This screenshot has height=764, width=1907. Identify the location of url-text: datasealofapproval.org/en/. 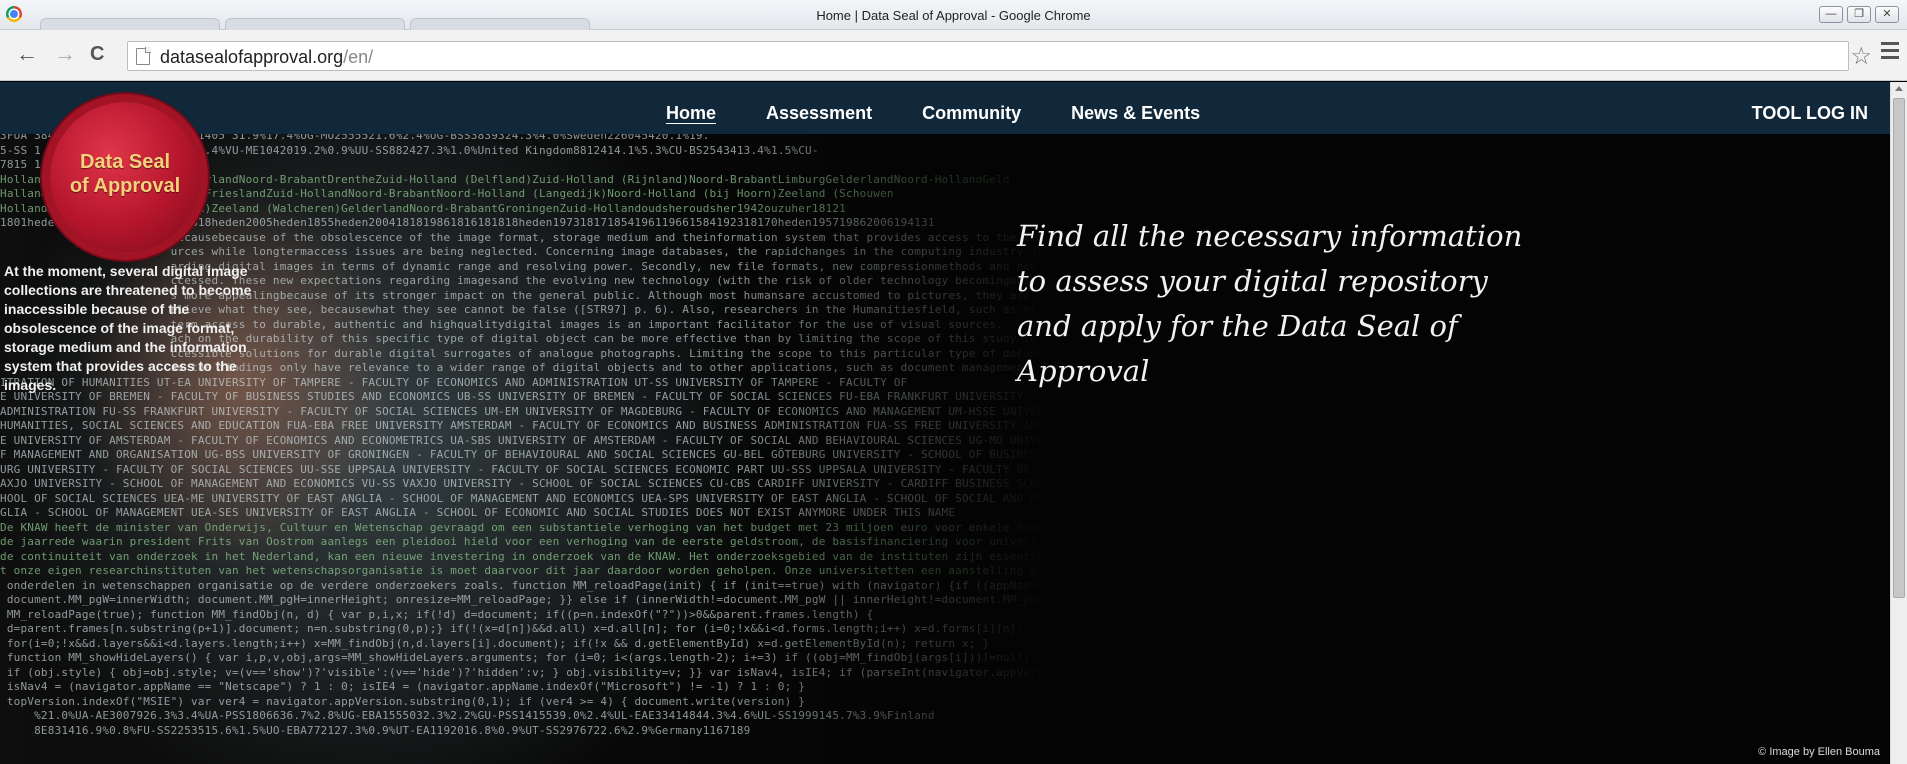
(266, 57).